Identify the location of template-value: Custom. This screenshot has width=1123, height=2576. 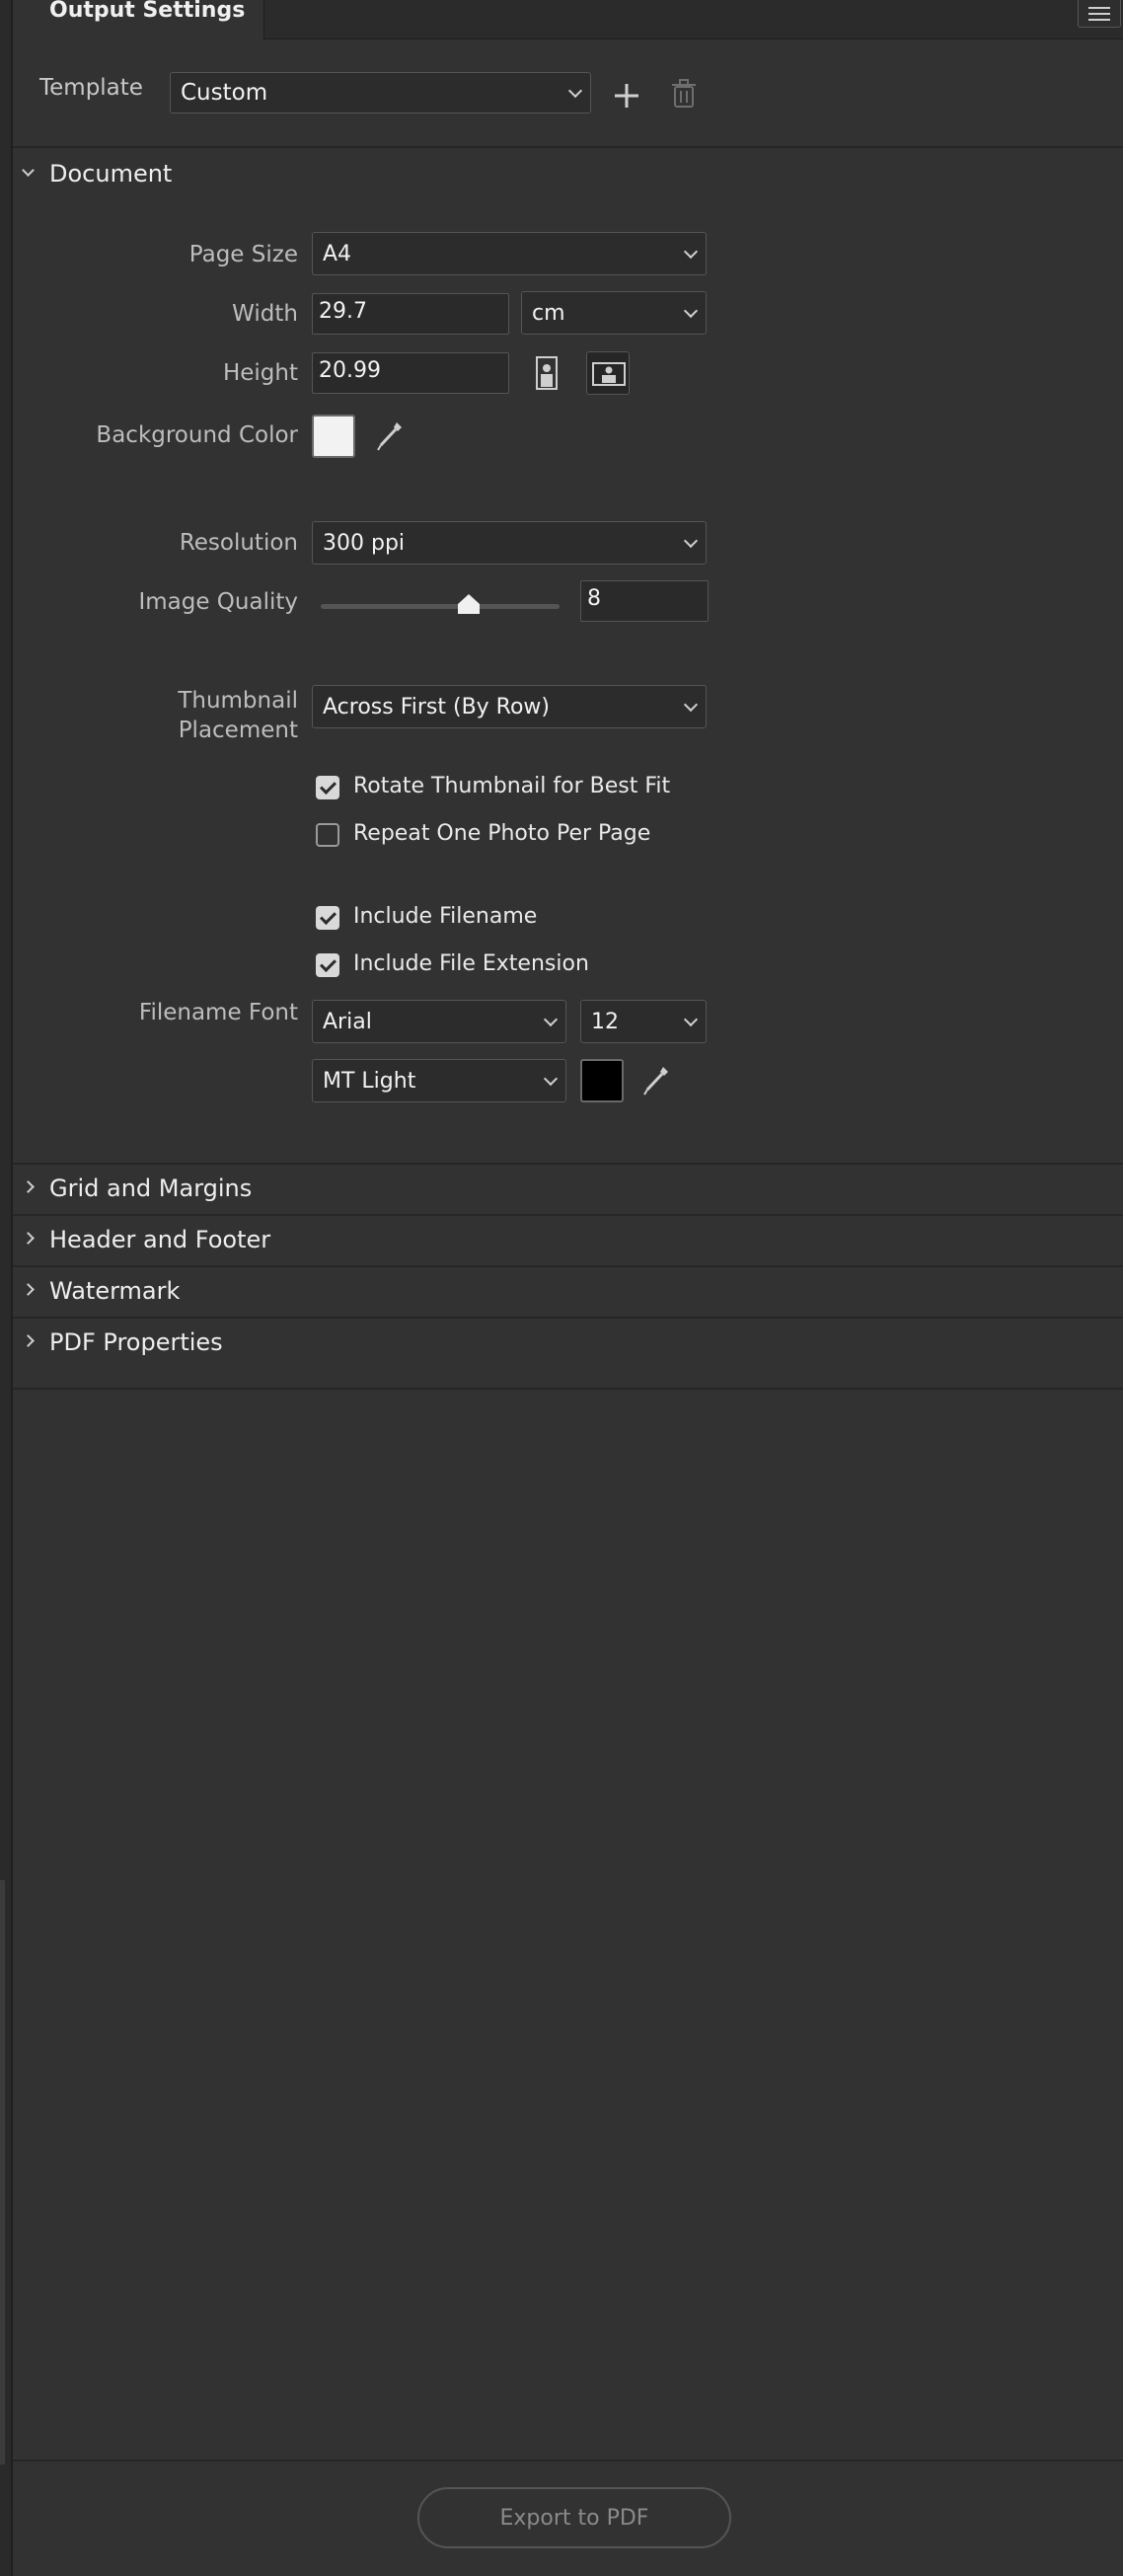
(224, 93).